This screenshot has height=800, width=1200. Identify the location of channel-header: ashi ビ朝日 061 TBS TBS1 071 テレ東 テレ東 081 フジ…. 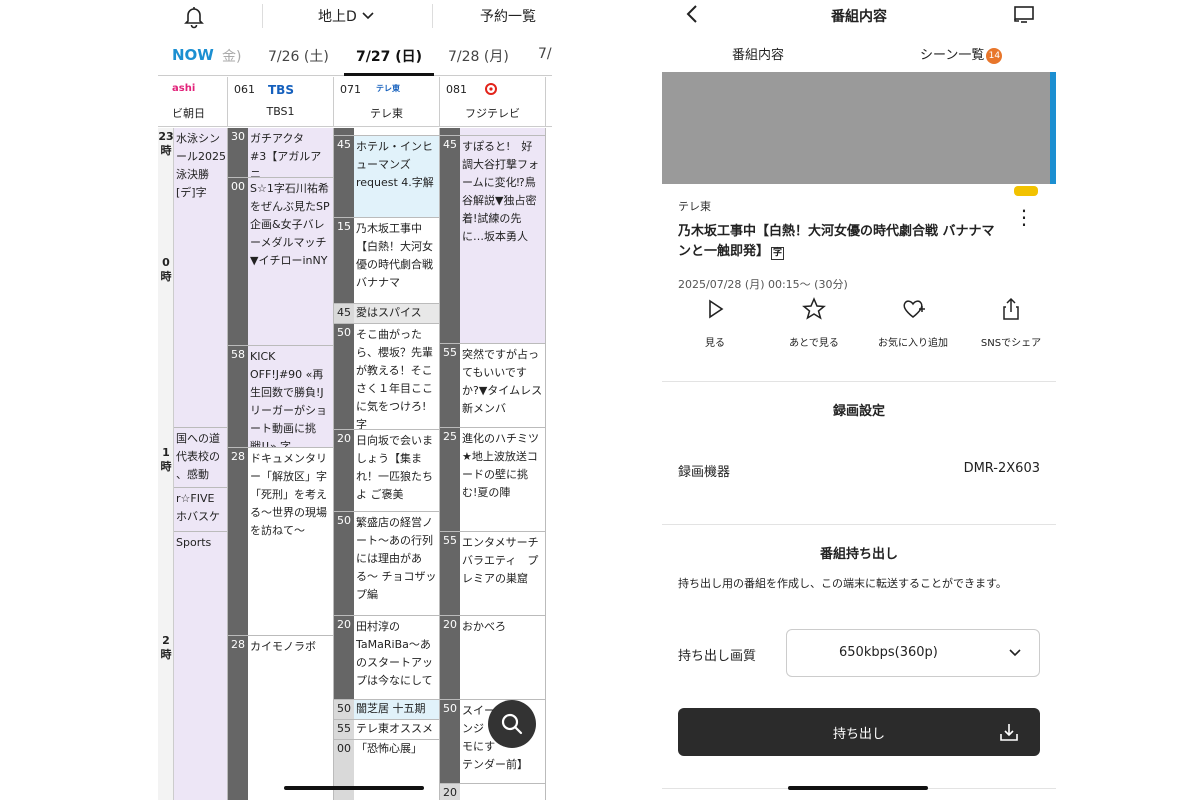
(355, 102).